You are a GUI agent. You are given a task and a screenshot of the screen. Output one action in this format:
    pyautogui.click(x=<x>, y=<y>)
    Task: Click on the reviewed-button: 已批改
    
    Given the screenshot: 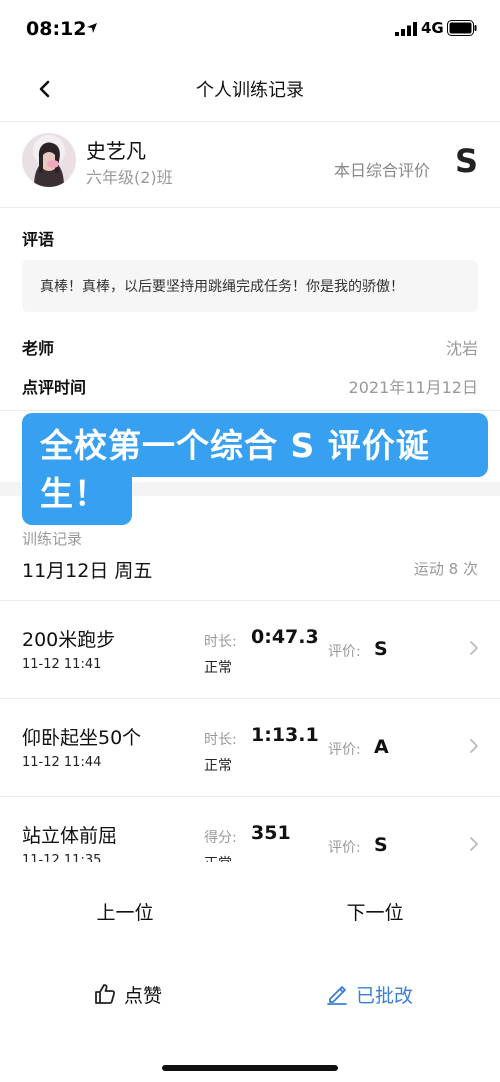 What is the action you would take?
    pyautogui.click(x=369, y=994)
    